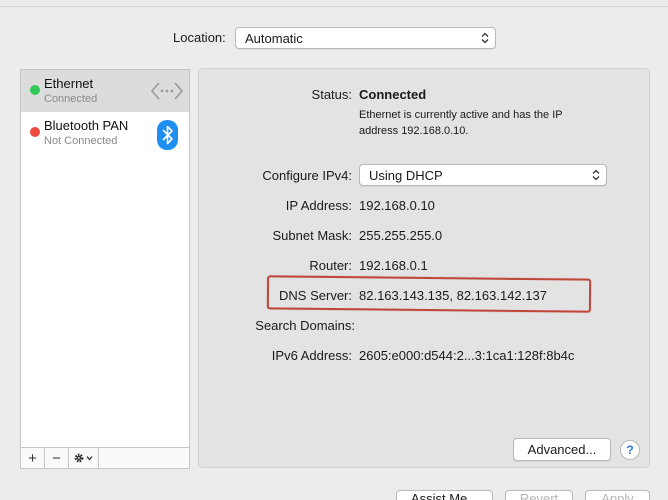 The height and width of the screenshot is (500, 668). I want to click on revert-button: Revert, so click(539, 495).